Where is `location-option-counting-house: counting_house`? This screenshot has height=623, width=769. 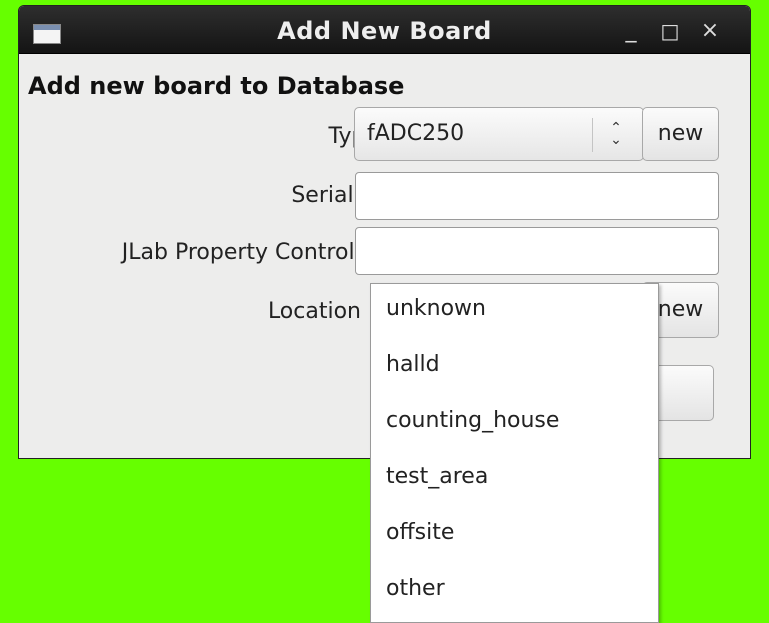 location-option-counting-house: counting_house is located at coordinates (472, 420).